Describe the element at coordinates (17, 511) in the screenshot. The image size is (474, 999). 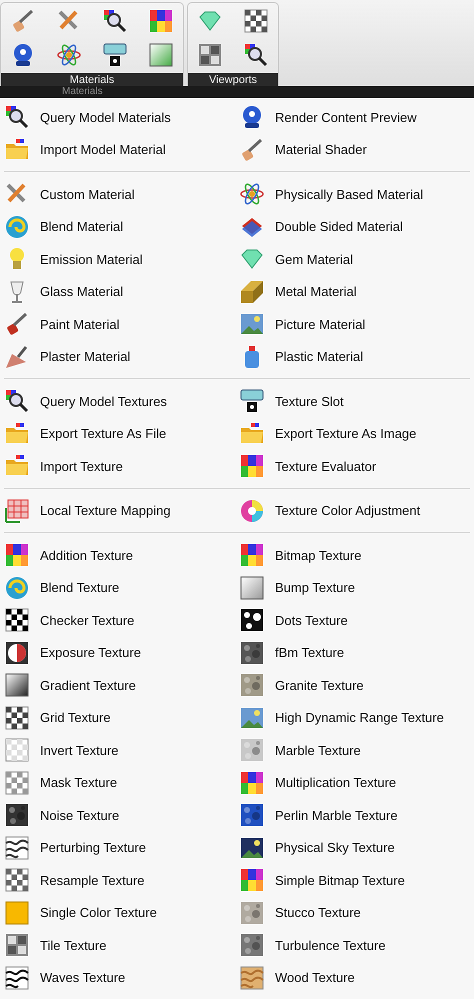
I see `grid-arrow-icon` at that location.